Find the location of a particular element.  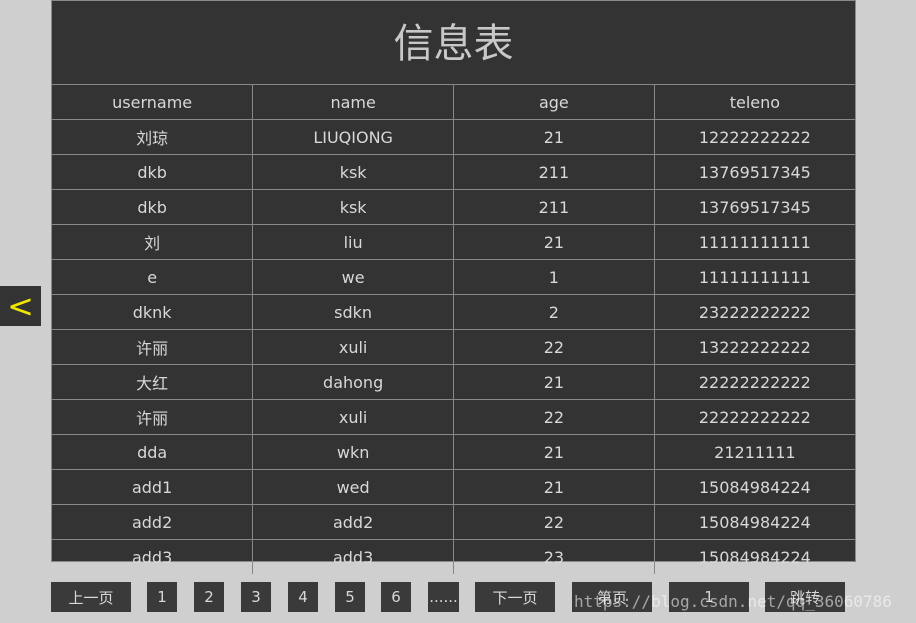

cell-username: 大红 is located at coordinates (153, 382).